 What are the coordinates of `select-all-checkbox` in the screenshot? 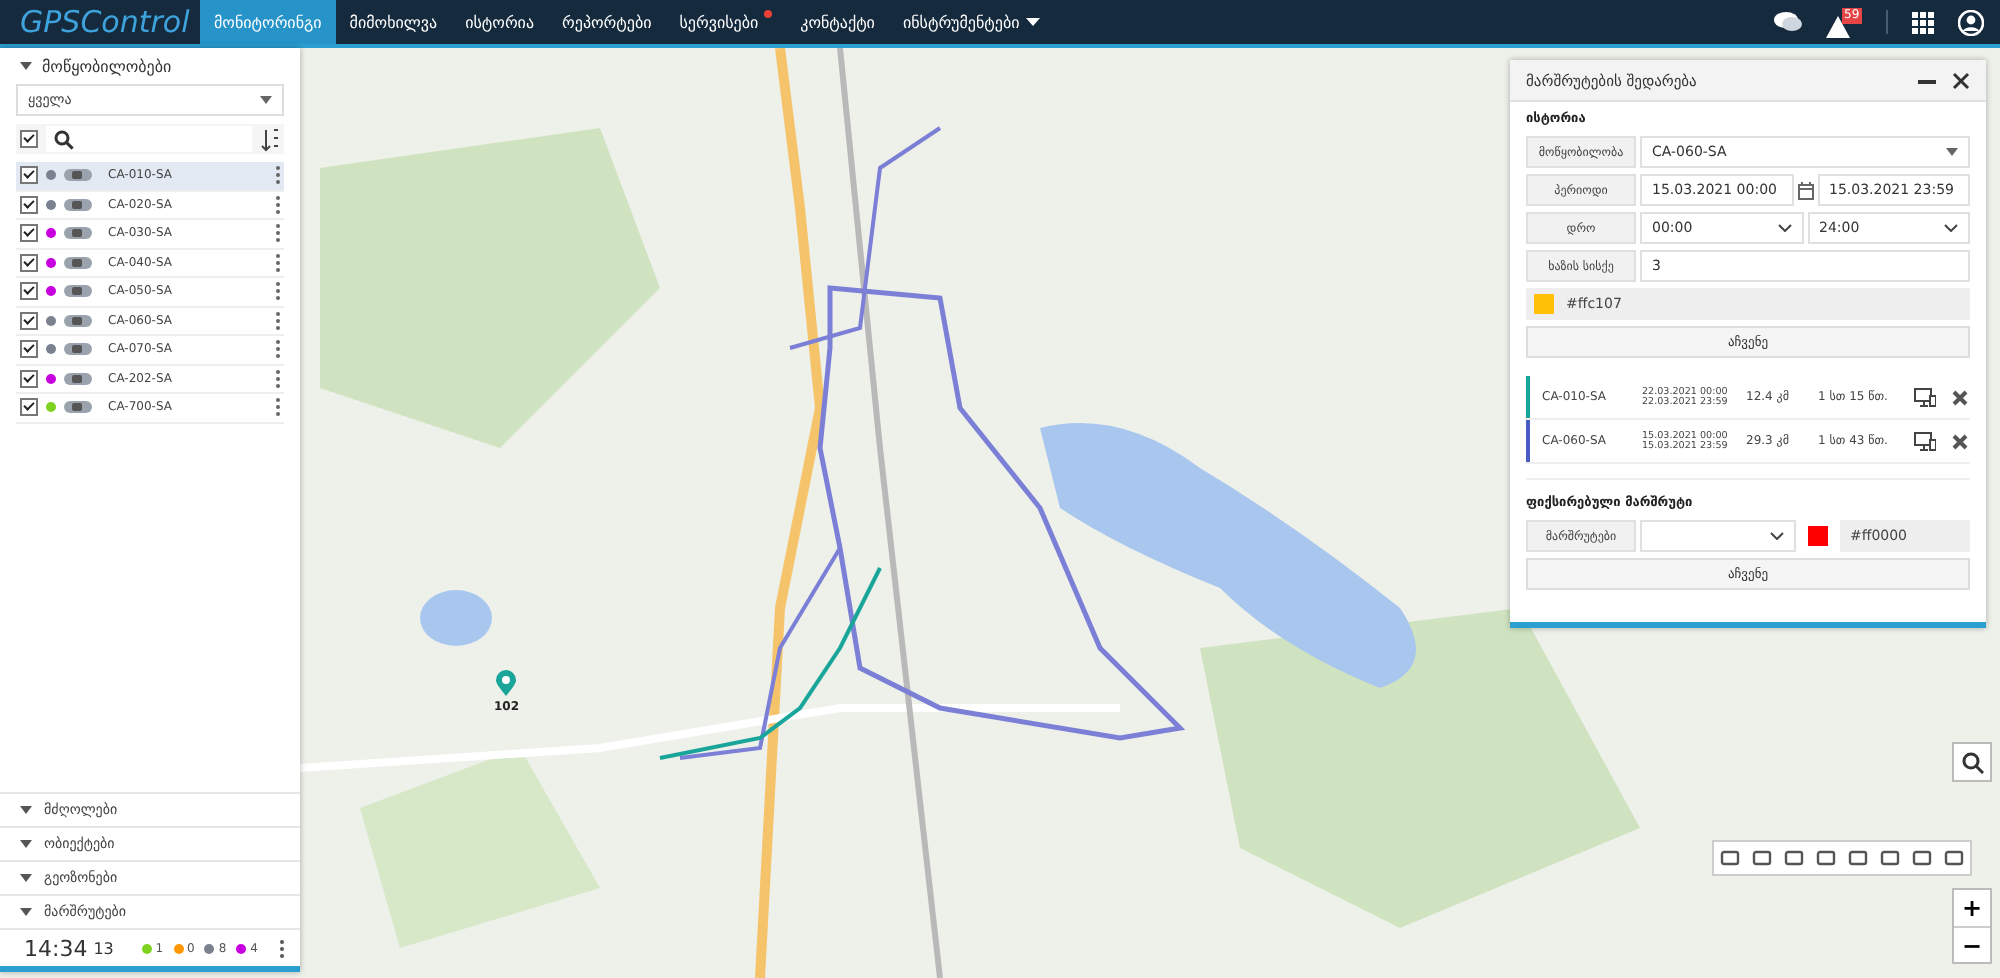 It's located at (29, 139).